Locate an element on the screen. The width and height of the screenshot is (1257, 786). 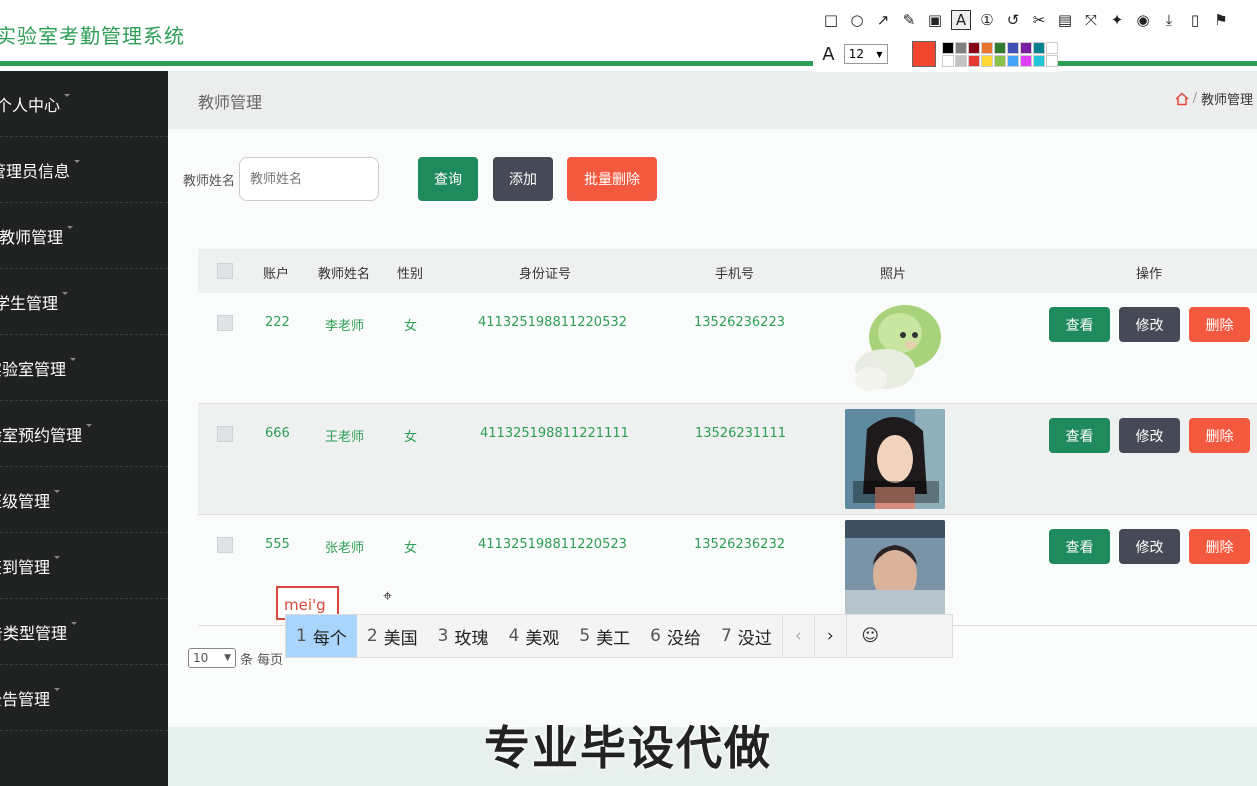
teacher-name-input is located at coordinates (309, 179).